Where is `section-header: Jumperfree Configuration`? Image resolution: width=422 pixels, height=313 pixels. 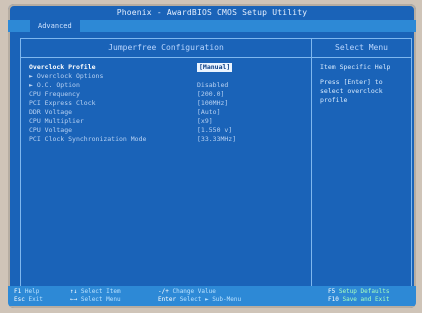
section-header: Jumperfree Configuration is located at coordinates (166, 48).